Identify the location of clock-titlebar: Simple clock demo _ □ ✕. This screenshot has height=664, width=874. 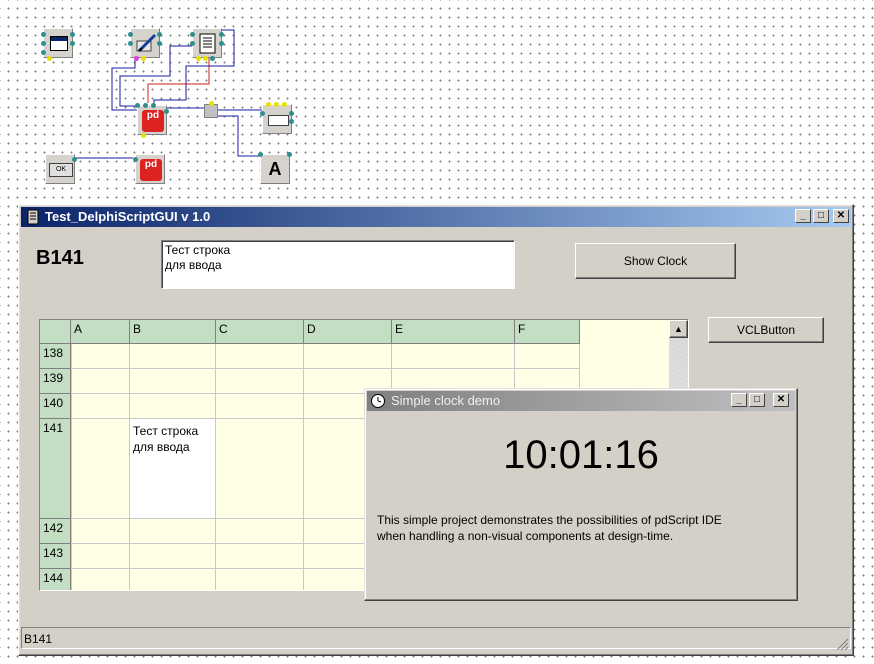
(581, 401).